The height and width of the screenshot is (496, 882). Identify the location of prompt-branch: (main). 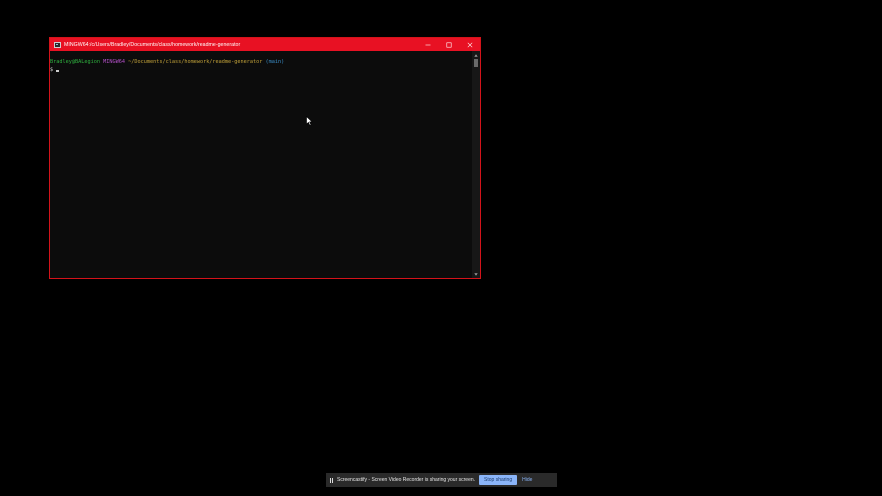
(275, 62).